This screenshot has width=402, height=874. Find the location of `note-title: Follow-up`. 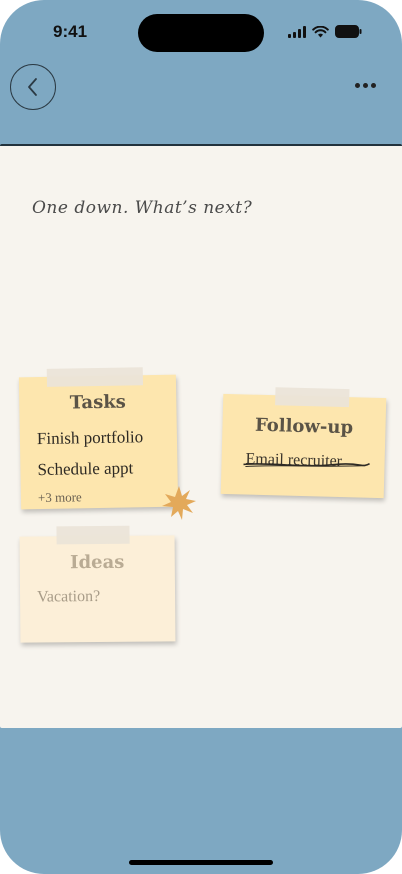

note-title: Follow-up is located at coordinates (304, 426).